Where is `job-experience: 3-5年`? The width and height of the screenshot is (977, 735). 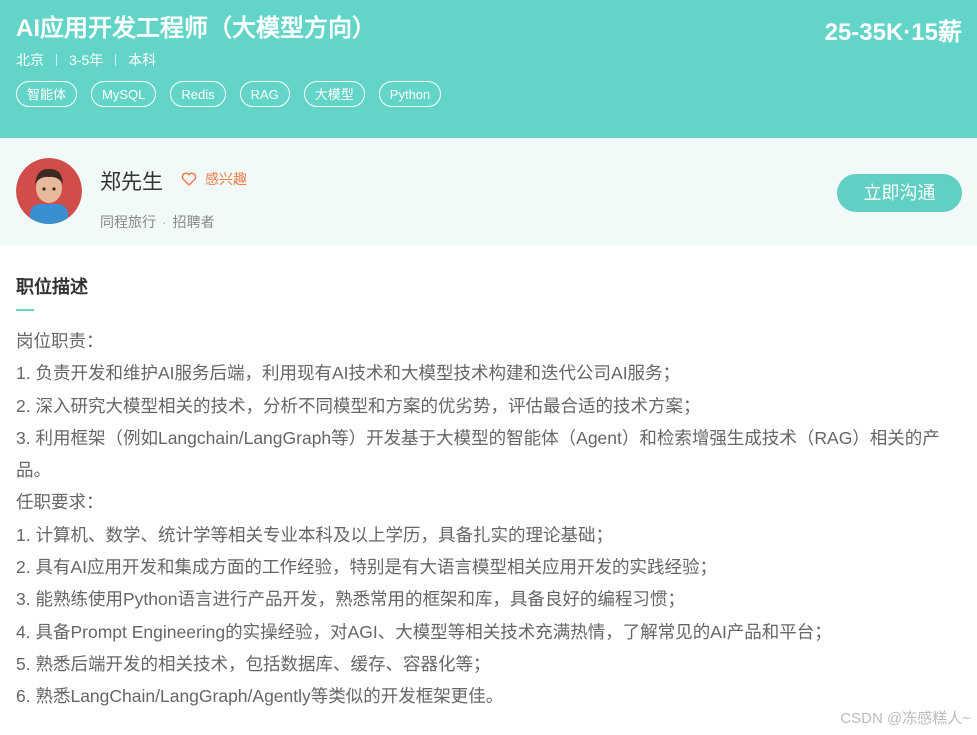
job-experience: 3-5年 is located at coordinates (86, 60).